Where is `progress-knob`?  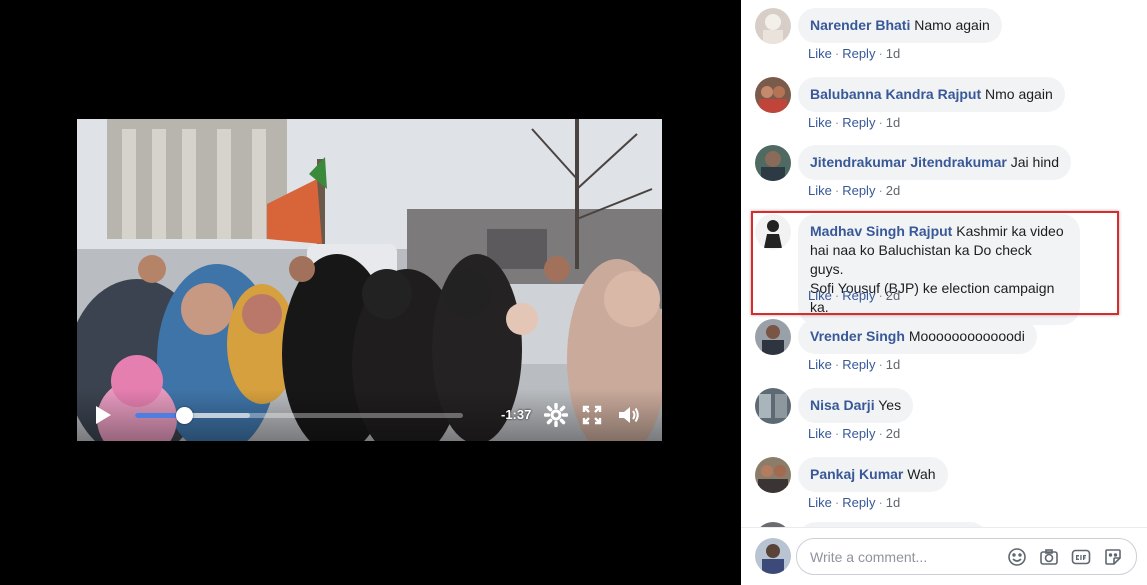
progress-knob is located at coordinates (185, 415).